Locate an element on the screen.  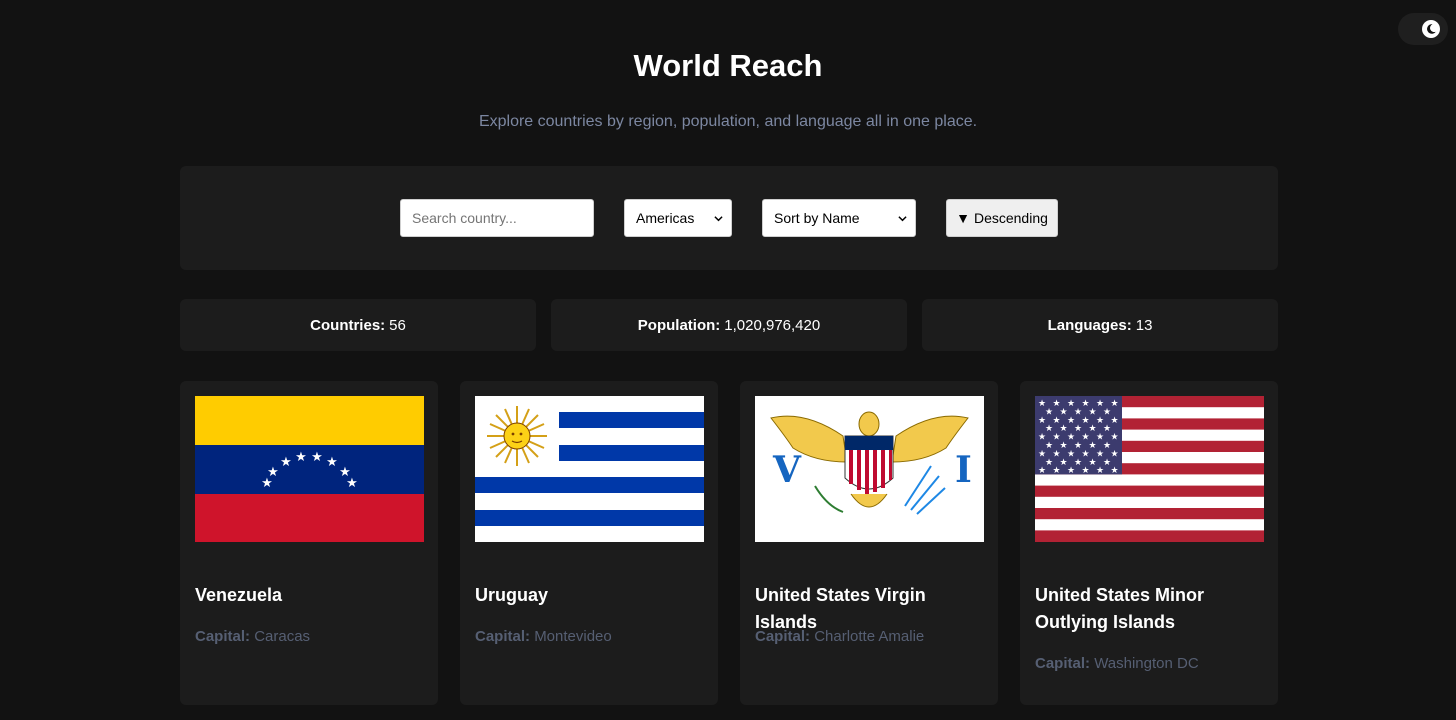
sort-select-value: Sort by Name is located at coordinates (817, 218).